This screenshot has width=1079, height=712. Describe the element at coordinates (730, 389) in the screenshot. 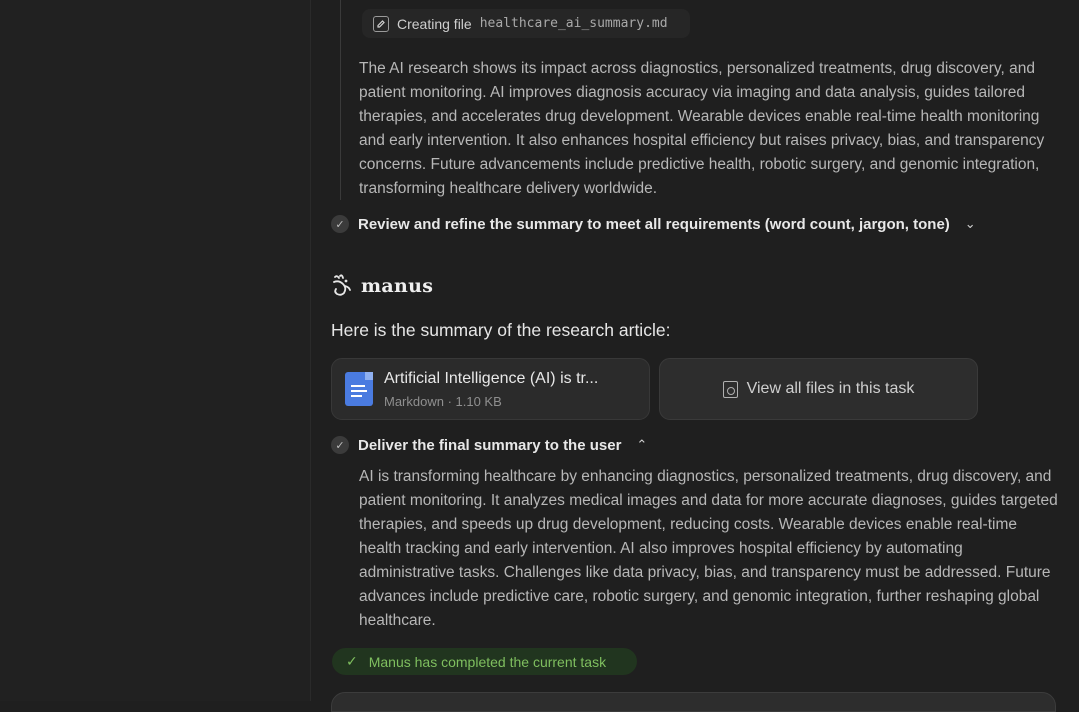

I see `files-icon` at that location.